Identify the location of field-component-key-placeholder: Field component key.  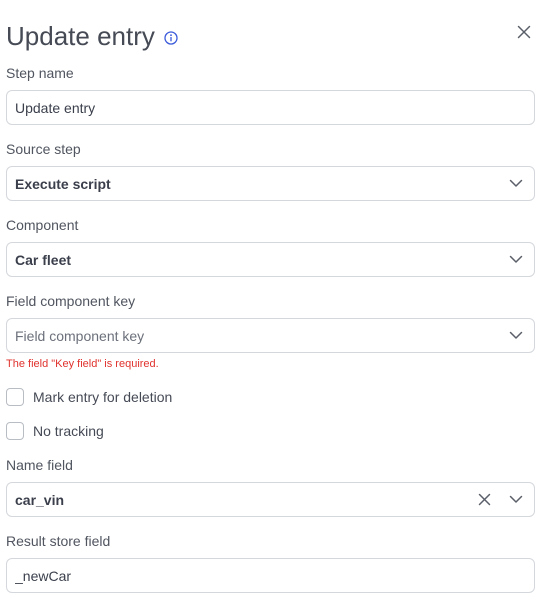
(80, 335).